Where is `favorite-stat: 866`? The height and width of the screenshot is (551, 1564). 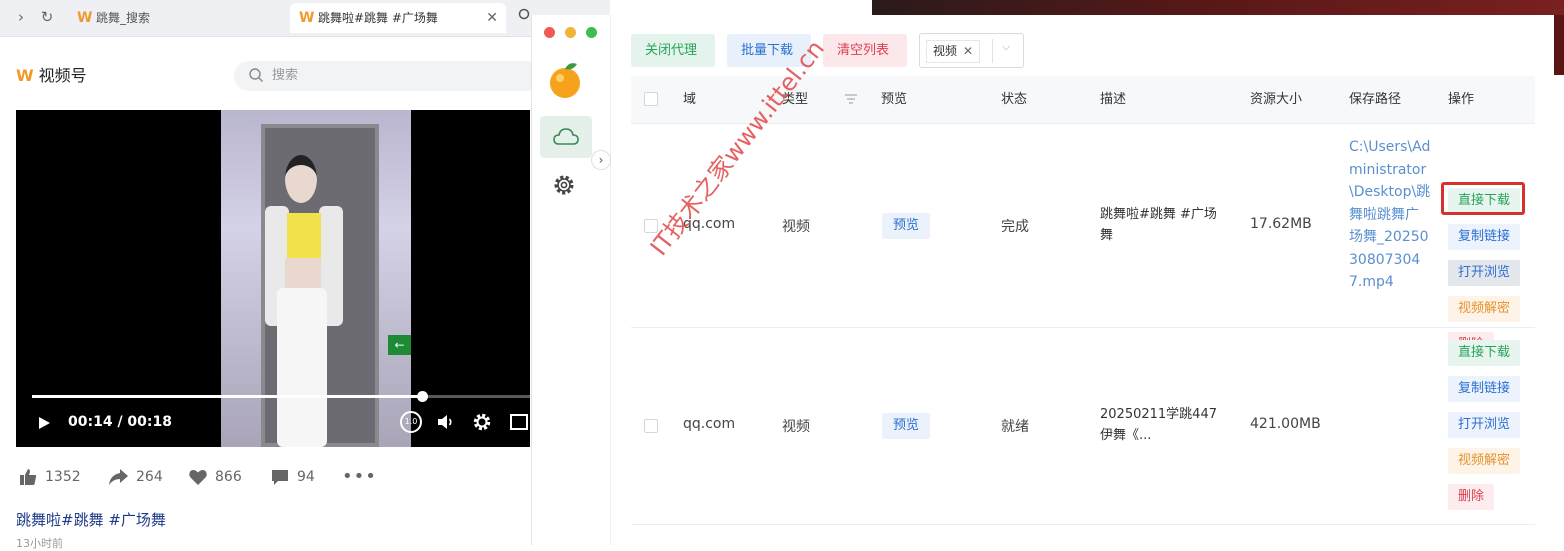 favorite-stat: 866 is located at coordinates (215, 477).